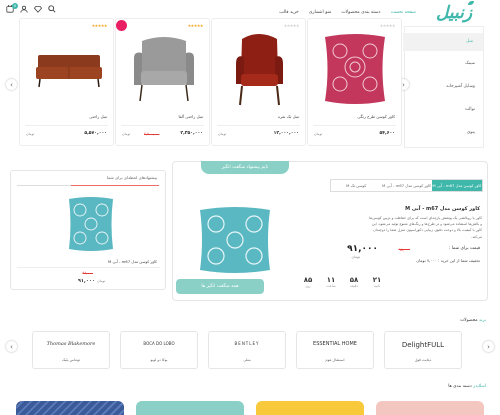 The width and height of the screenshot is (500, 415). What do you see at coordinates (95, 133) in the screenshot?
I see `product-price: ۵,۵۷۰,۰۰۰` at bounding box center [95, 133].